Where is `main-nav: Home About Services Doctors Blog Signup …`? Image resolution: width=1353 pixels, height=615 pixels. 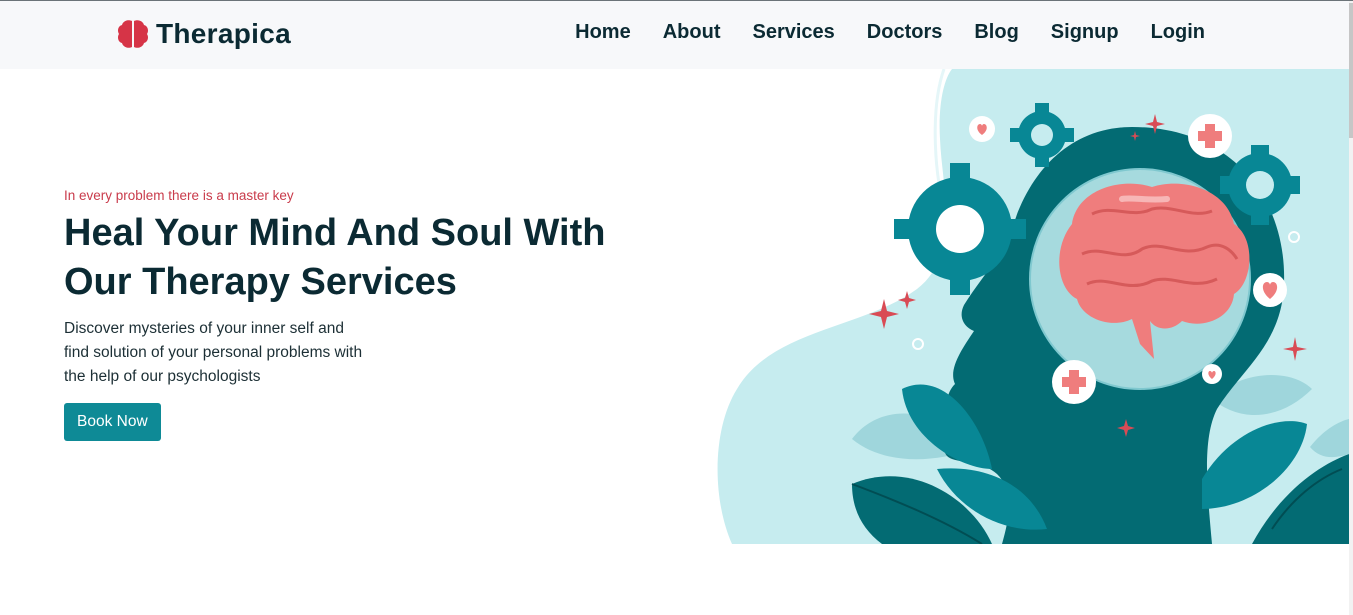 main-nav: Home About Services Doctors Blog Signup … is located at coordinates (890, 32).